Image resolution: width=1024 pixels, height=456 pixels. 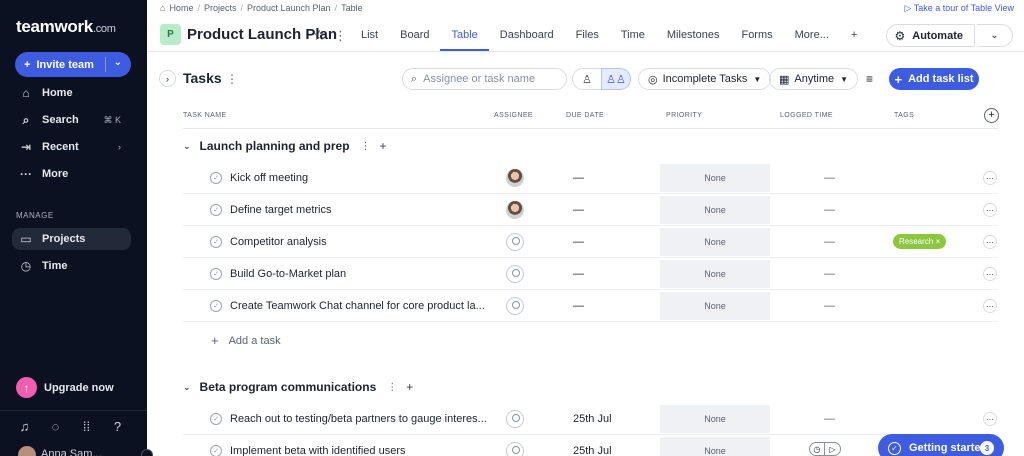 I want to click on tab-table: Table, so click(x=464, y=36).